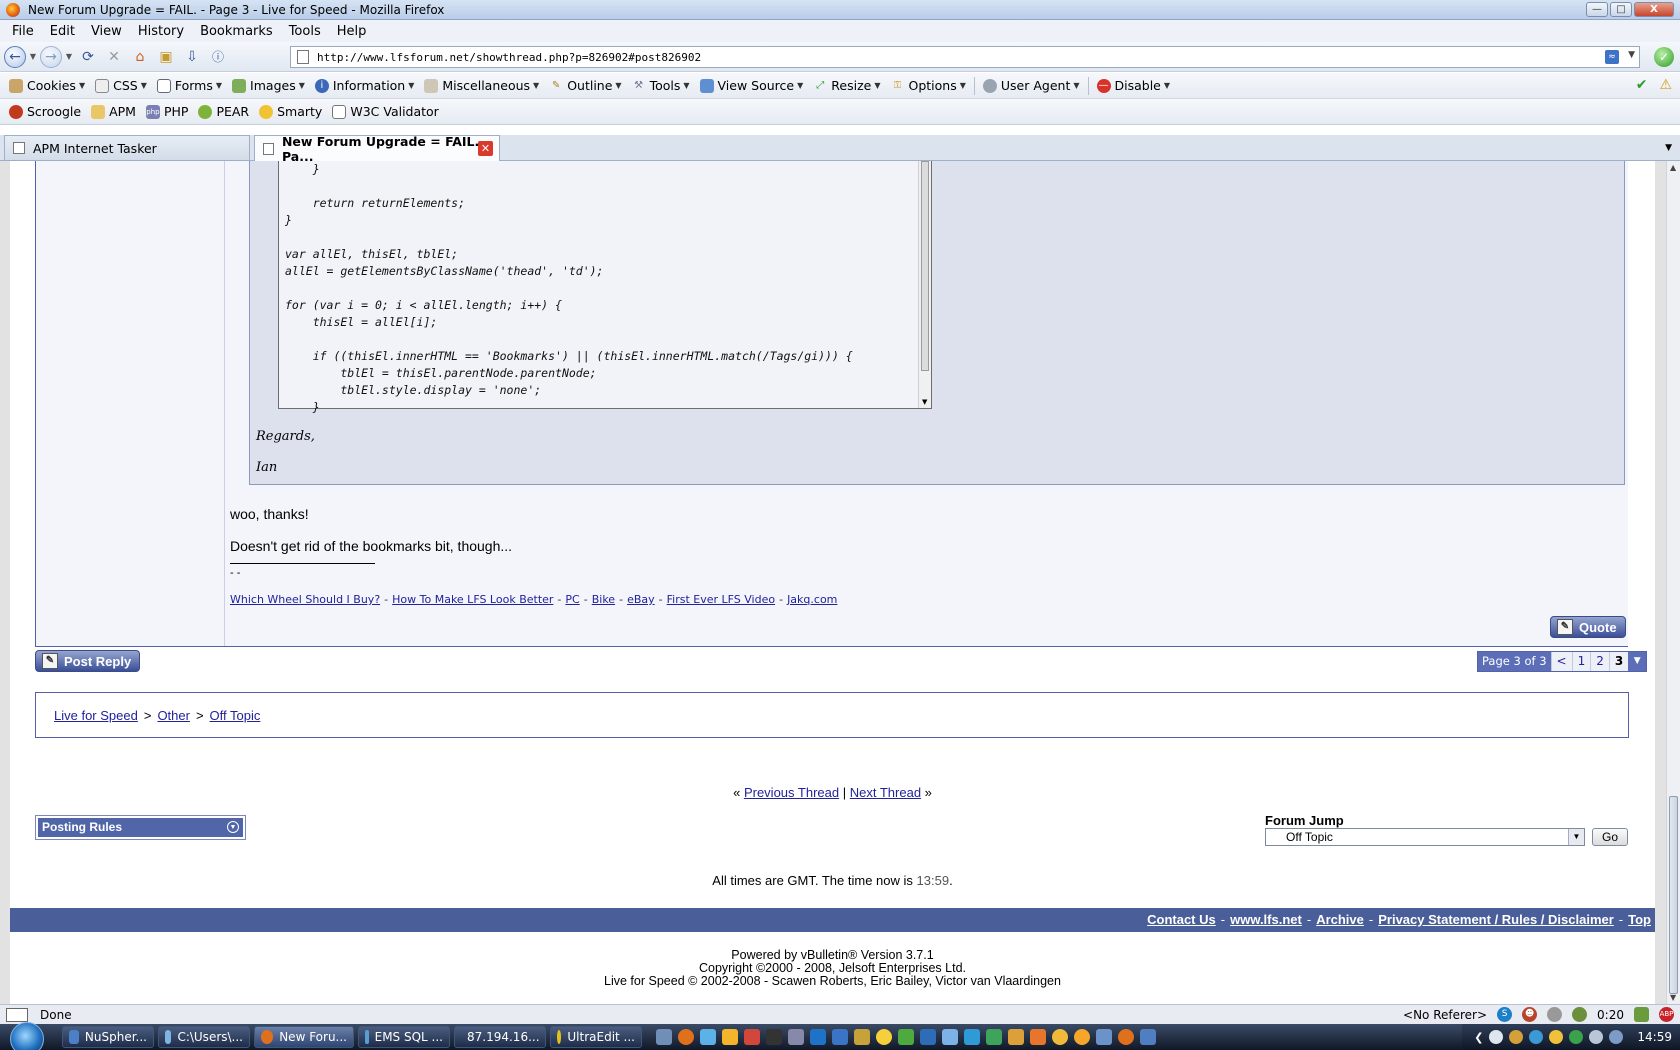  Describe the element at coordinates (603, 599) in the screenshot. I see `sig-link-bike: Bike` at that location.